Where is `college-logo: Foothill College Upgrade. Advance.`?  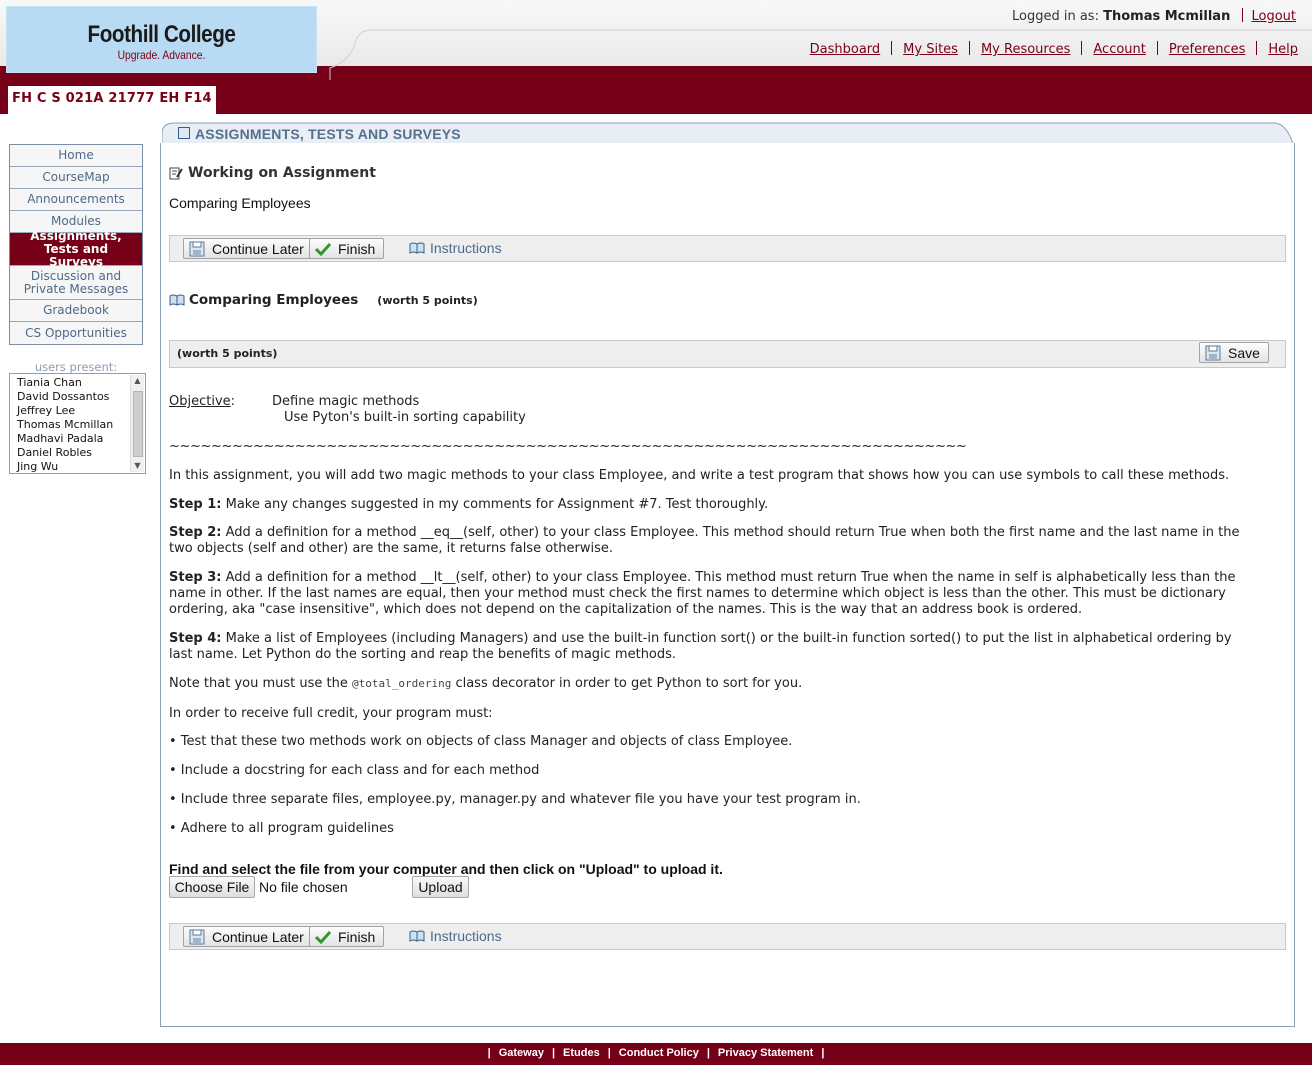
college-logo: Foothill College Upgrade. Advance. is located at coordinates (161, 39).